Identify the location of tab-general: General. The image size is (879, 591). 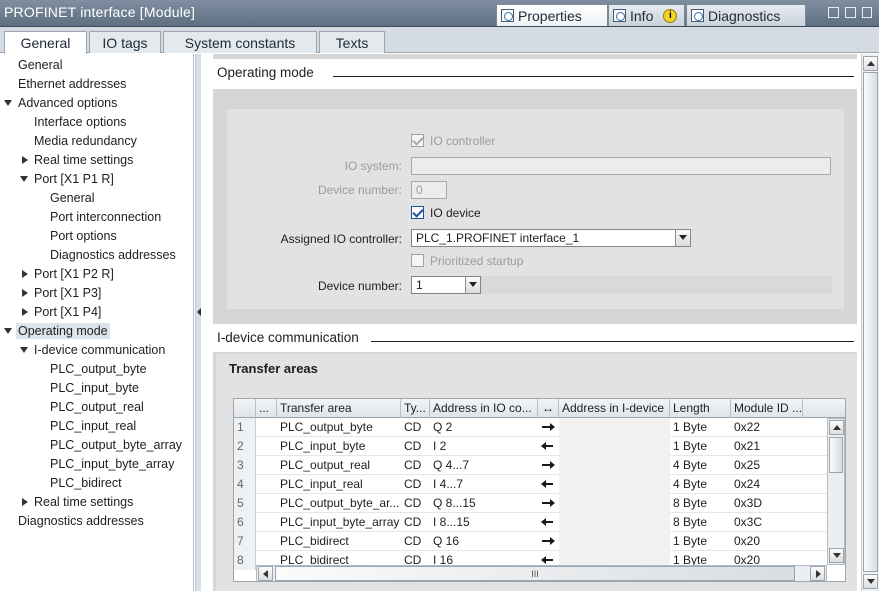
(45, 42).